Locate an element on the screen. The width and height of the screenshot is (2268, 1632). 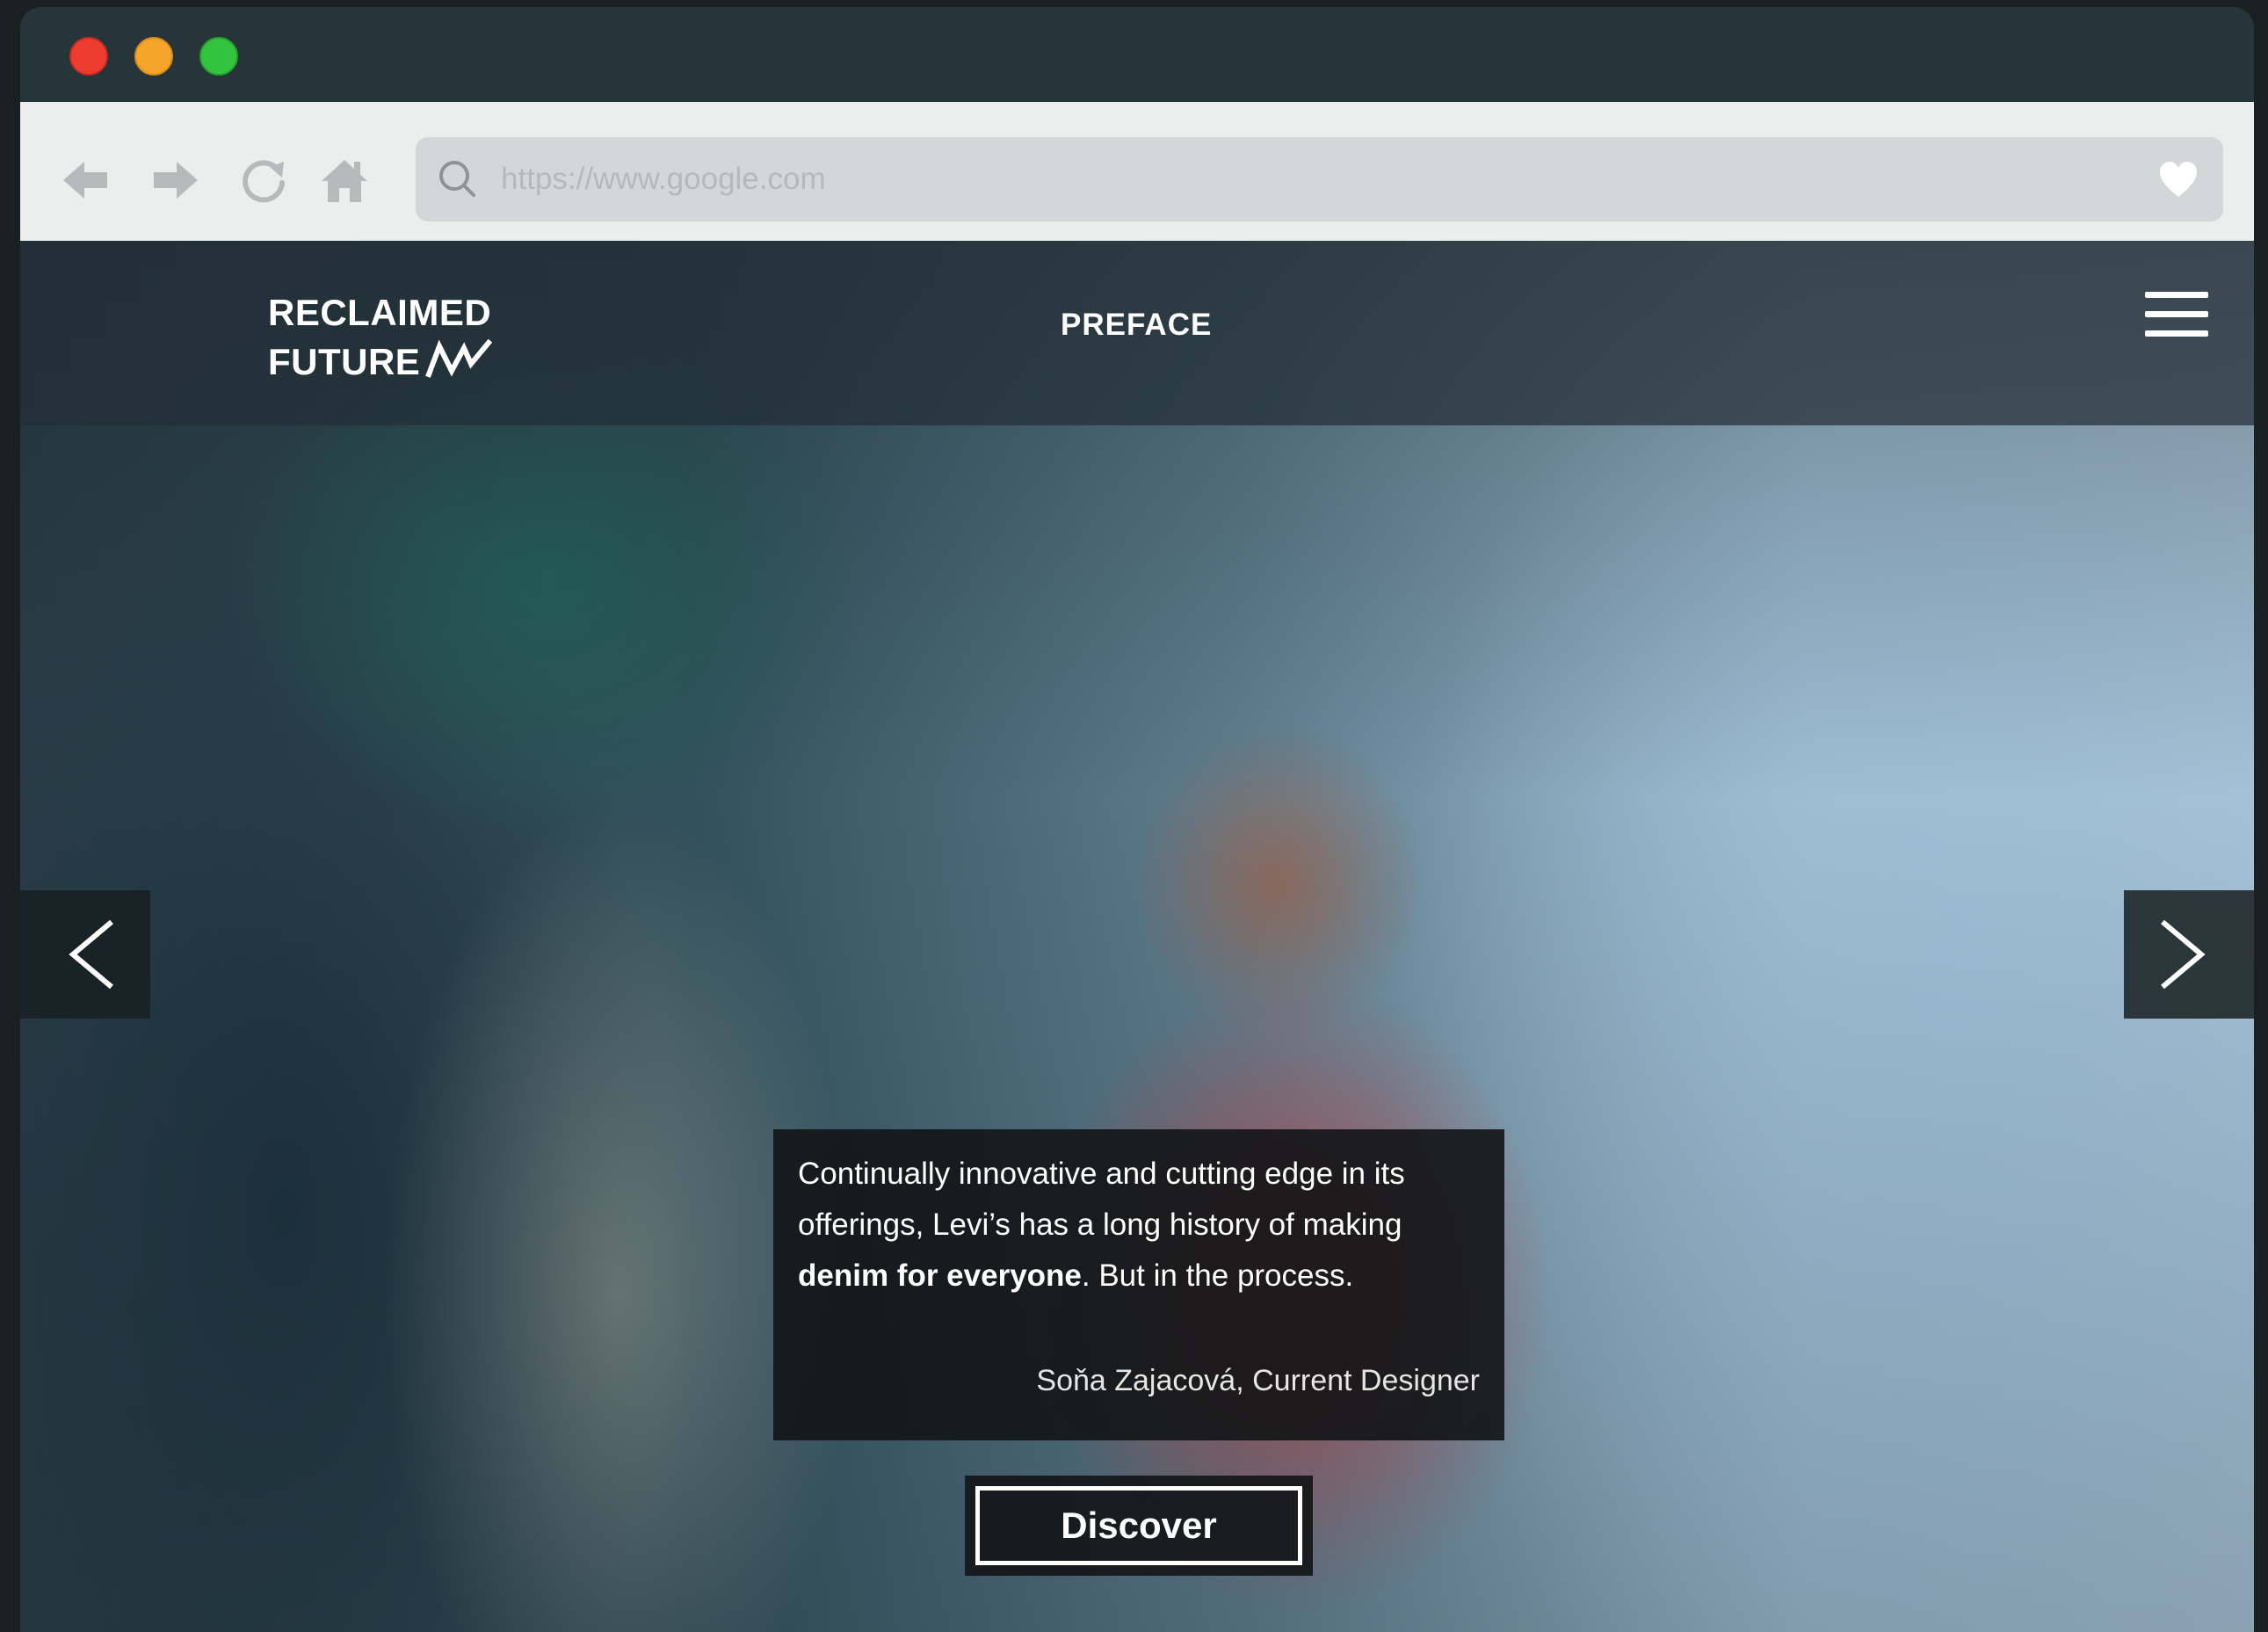
chevron-right-icon is located at coordinates (2183, 954).